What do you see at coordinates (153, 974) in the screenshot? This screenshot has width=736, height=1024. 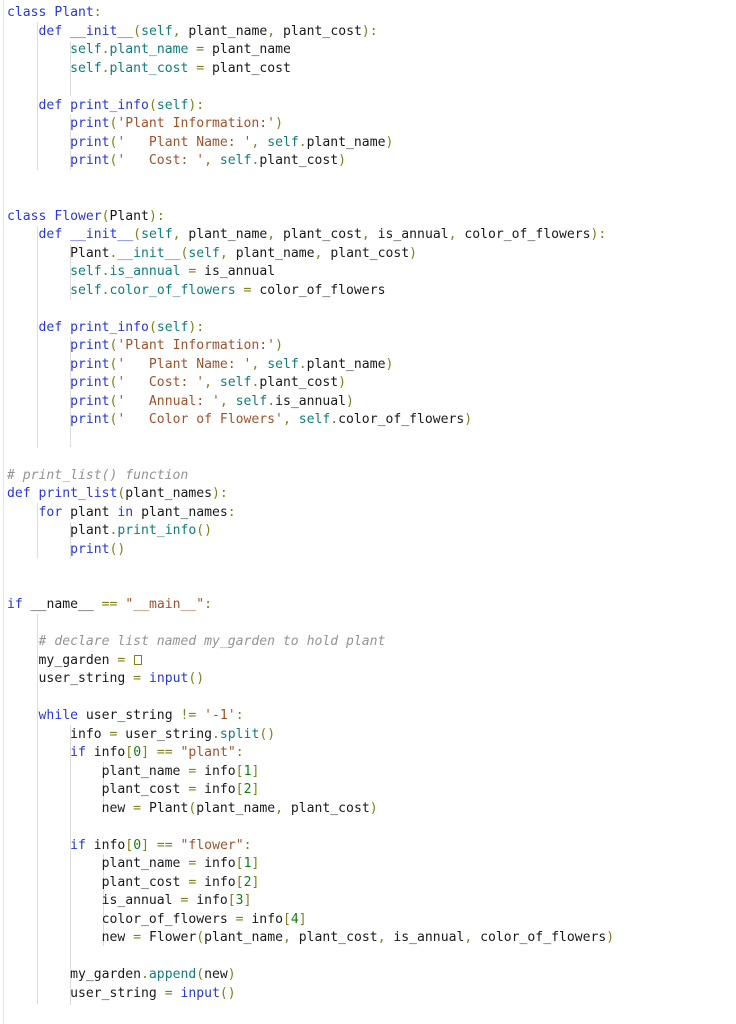 I see `code-line: my_garden.append(new)` at bounding box center [153, 974].